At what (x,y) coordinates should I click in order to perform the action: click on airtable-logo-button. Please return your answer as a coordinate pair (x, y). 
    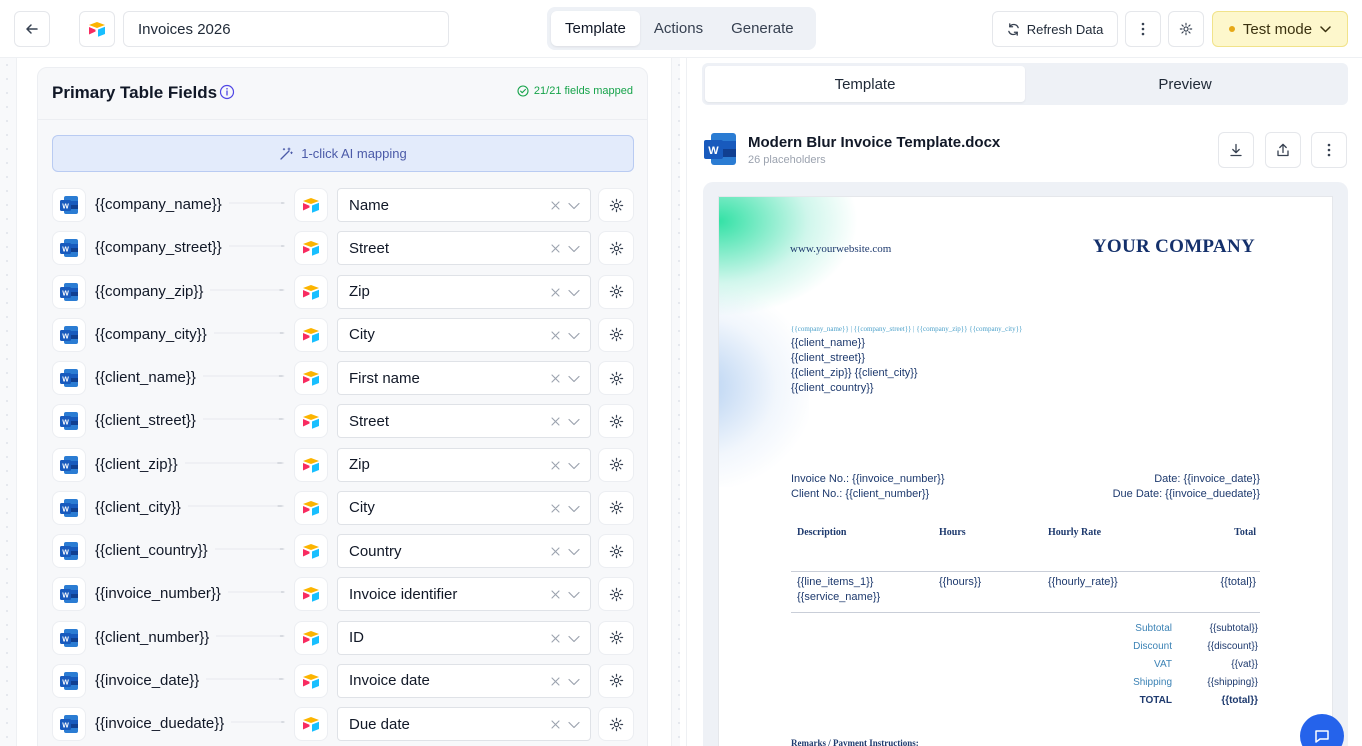
    Looking at the image, I should click on (97, 29).